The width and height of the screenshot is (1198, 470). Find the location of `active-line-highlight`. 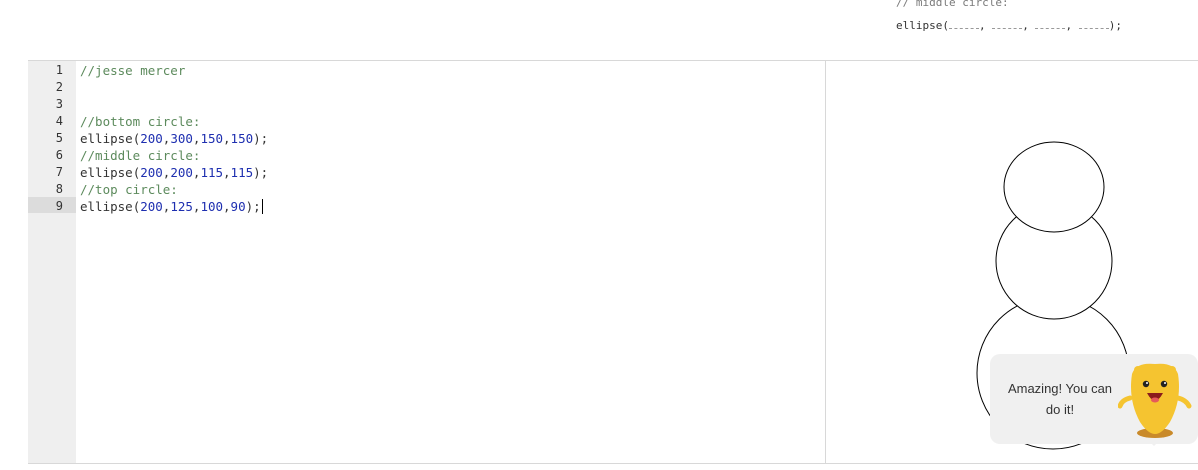

active-line-highlight is located at coordinates (52, 205).